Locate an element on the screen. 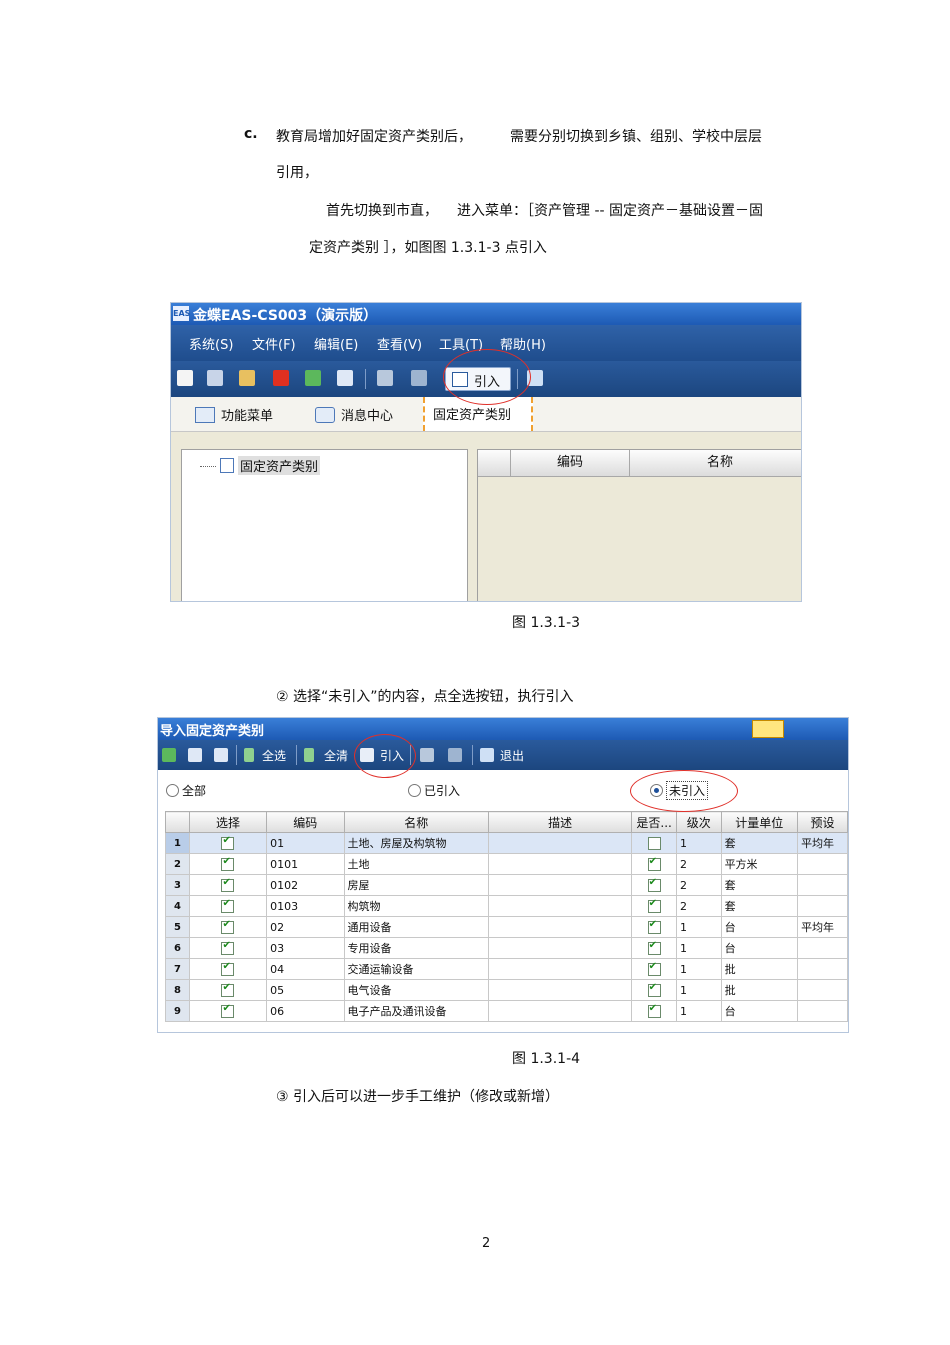 The image size is (950, 1345). annotation-circle-import is located at coordinates (487, 377).